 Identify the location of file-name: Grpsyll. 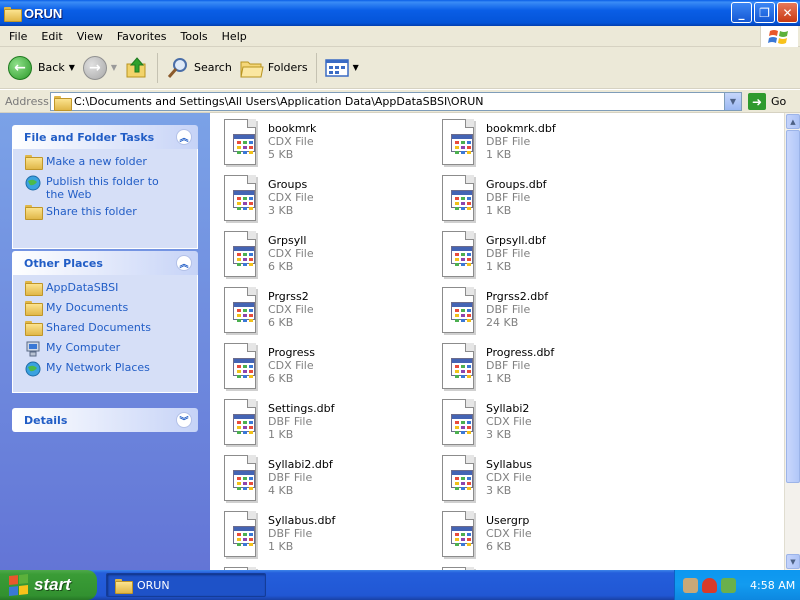
(287, 240).